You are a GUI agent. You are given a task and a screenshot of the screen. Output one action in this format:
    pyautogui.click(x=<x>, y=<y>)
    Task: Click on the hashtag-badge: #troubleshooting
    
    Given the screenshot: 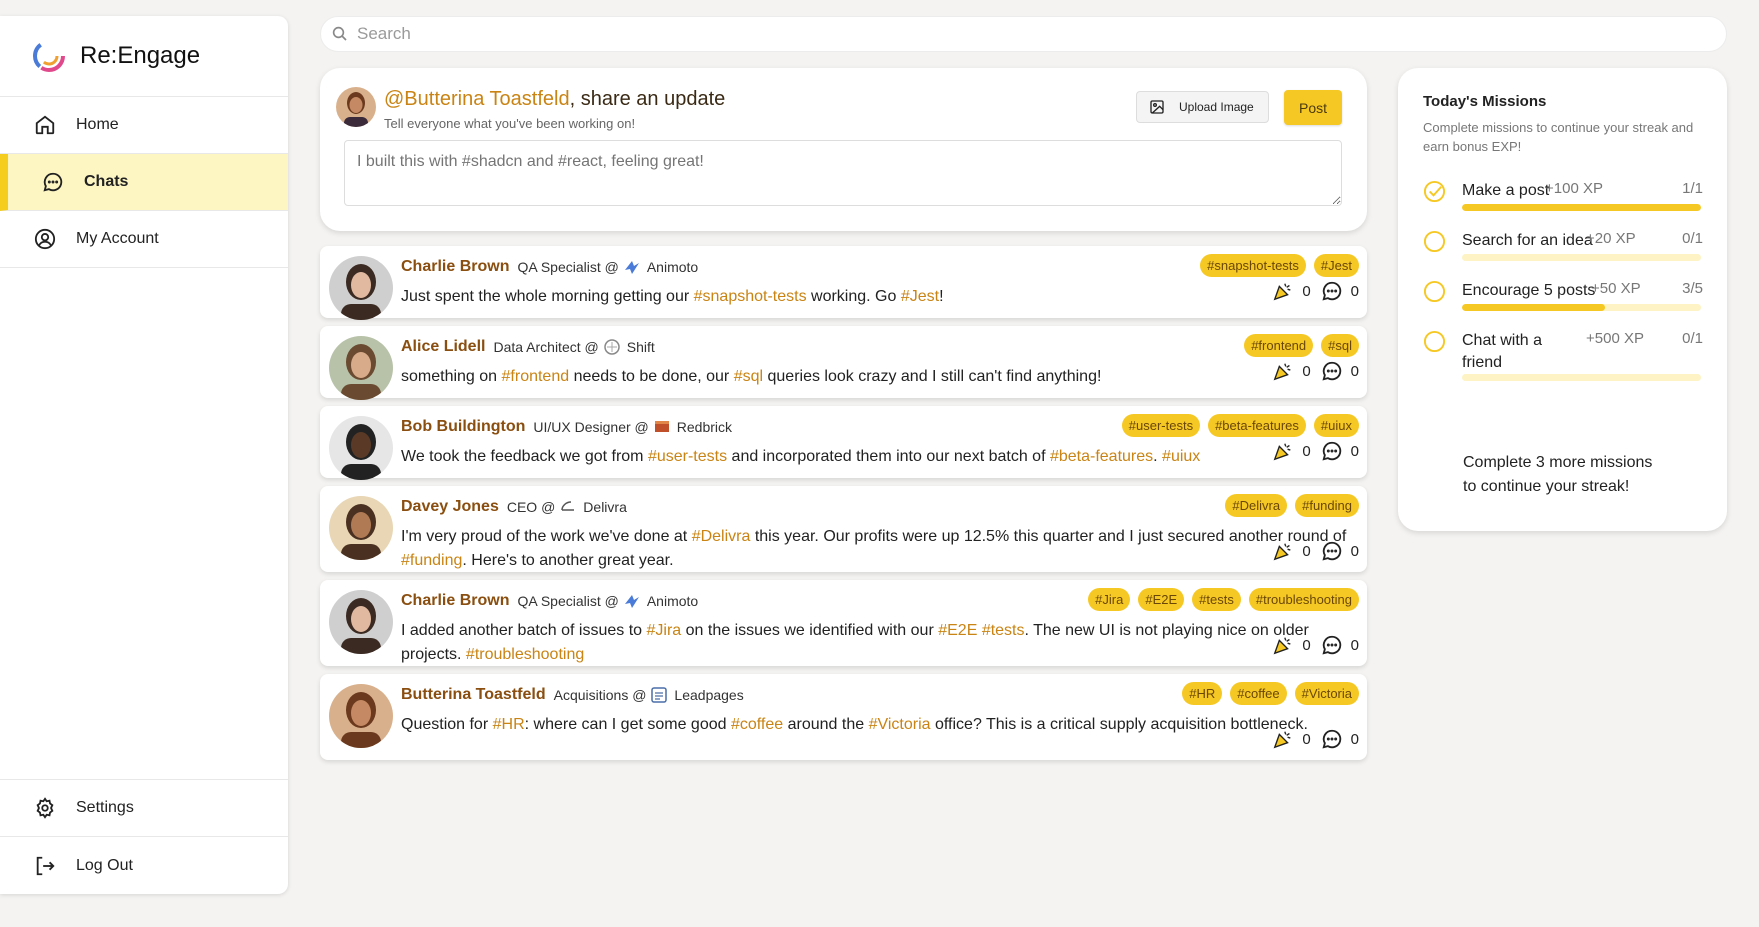 What is the action you would take?
    pyautogui.click(x=1303, y=599)
    